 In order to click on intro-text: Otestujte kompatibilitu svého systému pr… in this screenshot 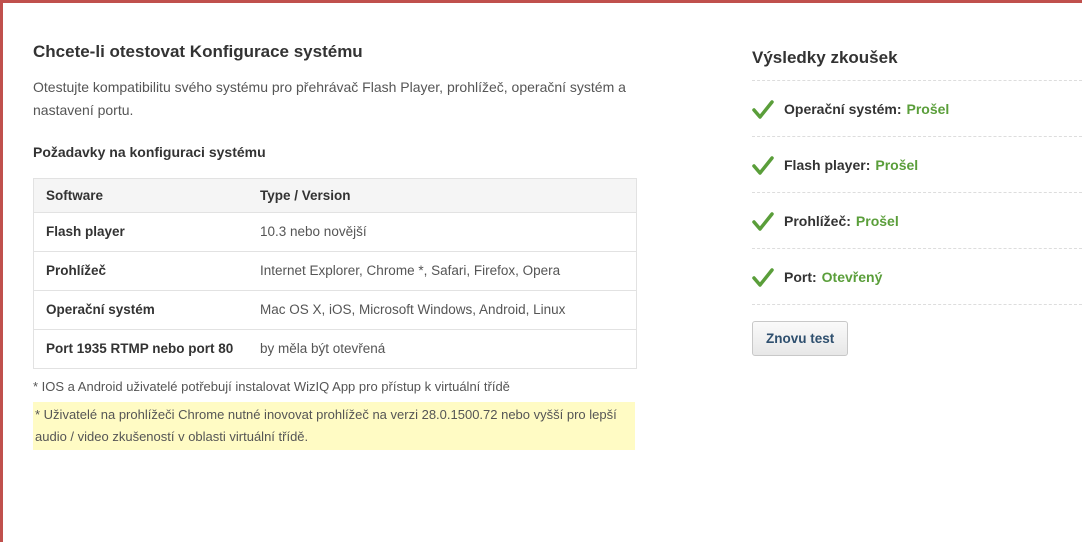, I will do `click(329, 98)`.